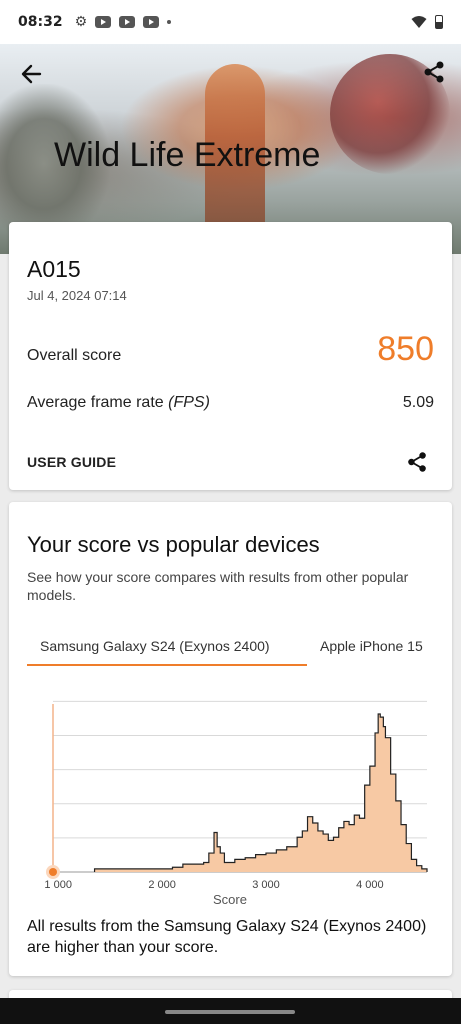  Describe the element at coordinates (54, 269) in the screenshot. I see `device-name: A015` at that location.